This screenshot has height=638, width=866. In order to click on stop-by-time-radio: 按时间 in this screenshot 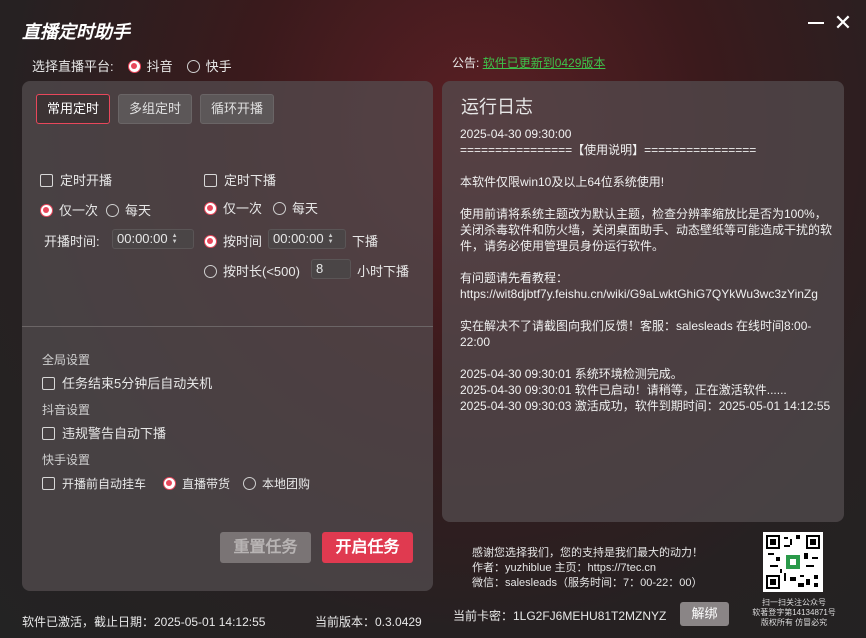, I will do `click(233, 240)`.